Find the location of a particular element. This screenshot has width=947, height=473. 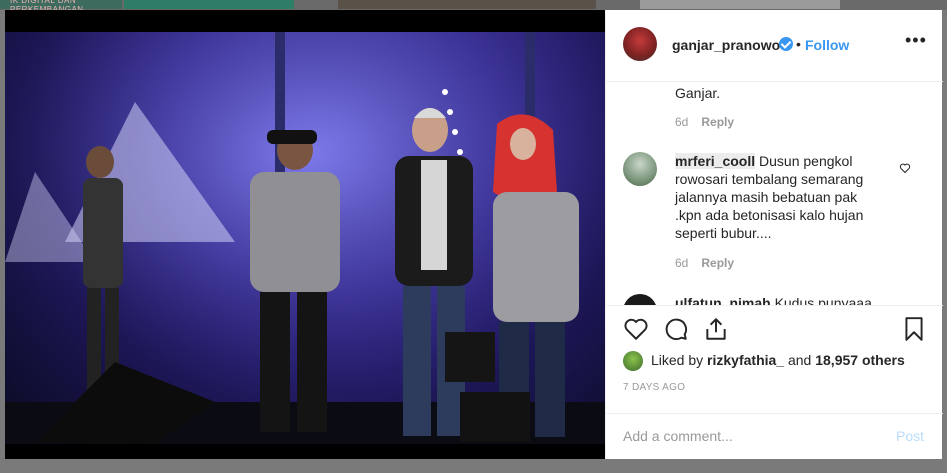

follow-button: Follow is located at coordinates (827, 45).